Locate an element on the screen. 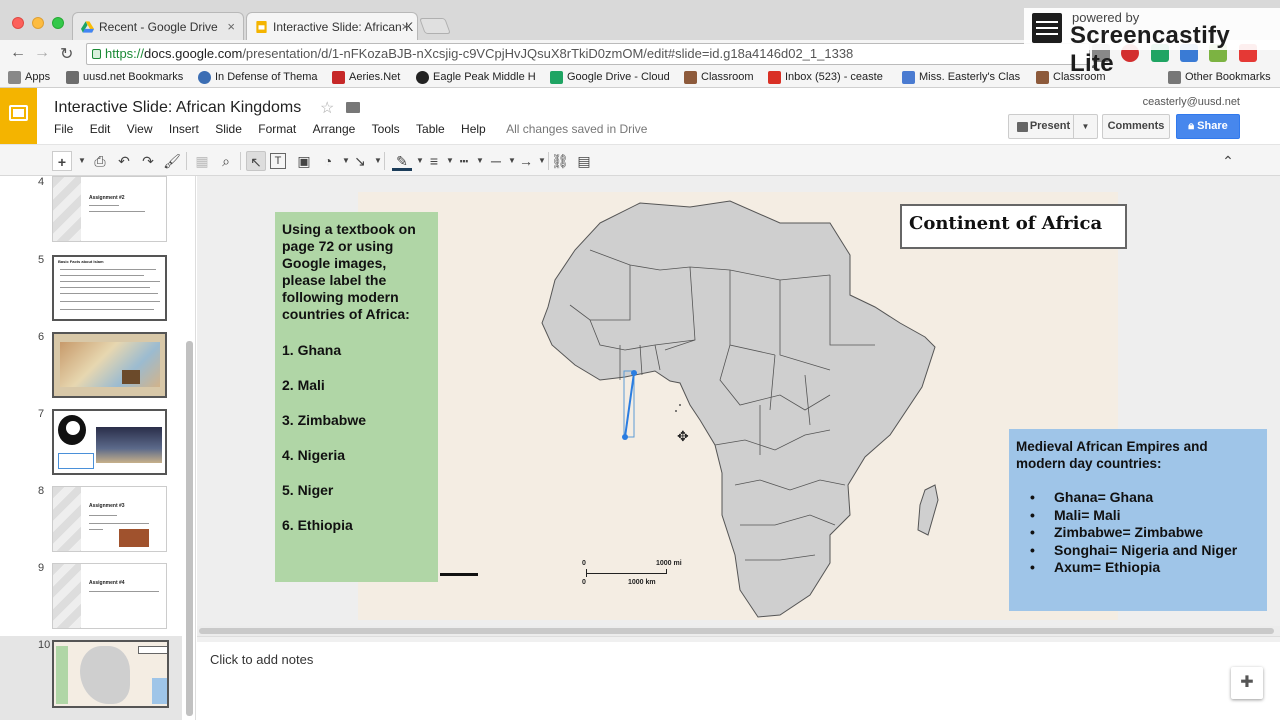  bookmark-link: Eagle Peak Middle H is located at coordinates (476, 77).